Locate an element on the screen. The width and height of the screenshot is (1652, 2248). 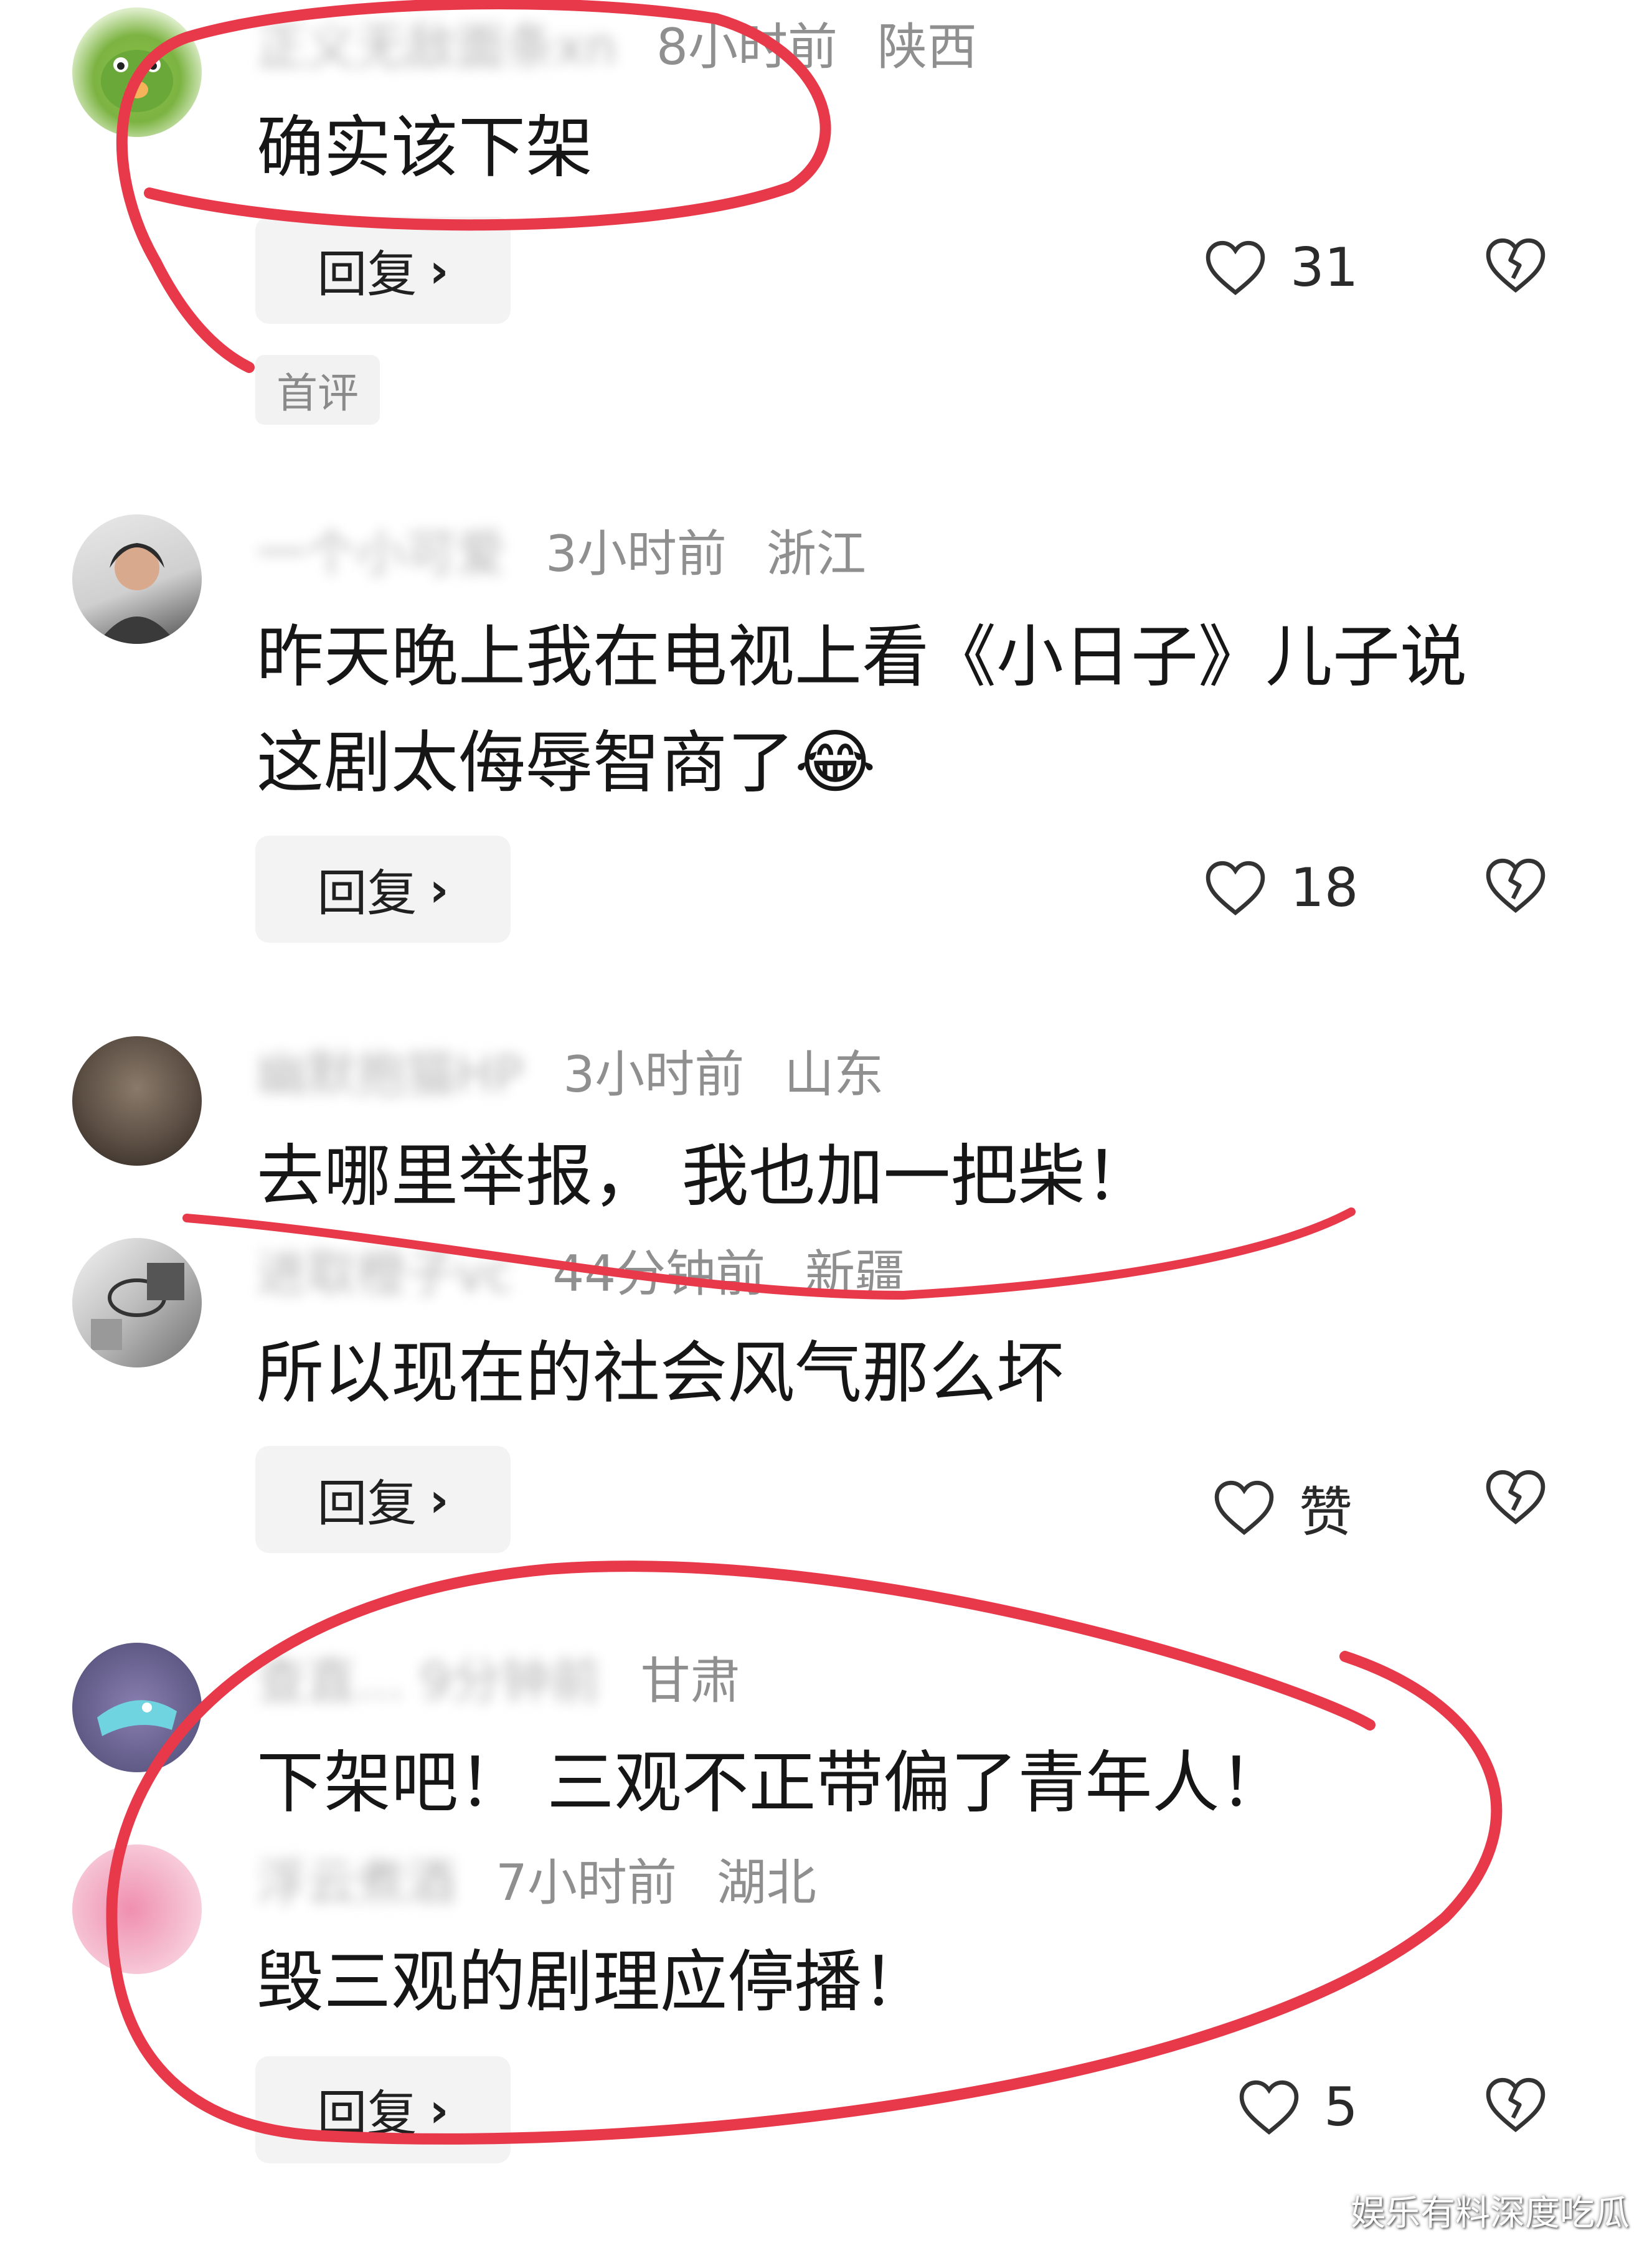
like-button: 31 is located at coordinates (1280, 268).